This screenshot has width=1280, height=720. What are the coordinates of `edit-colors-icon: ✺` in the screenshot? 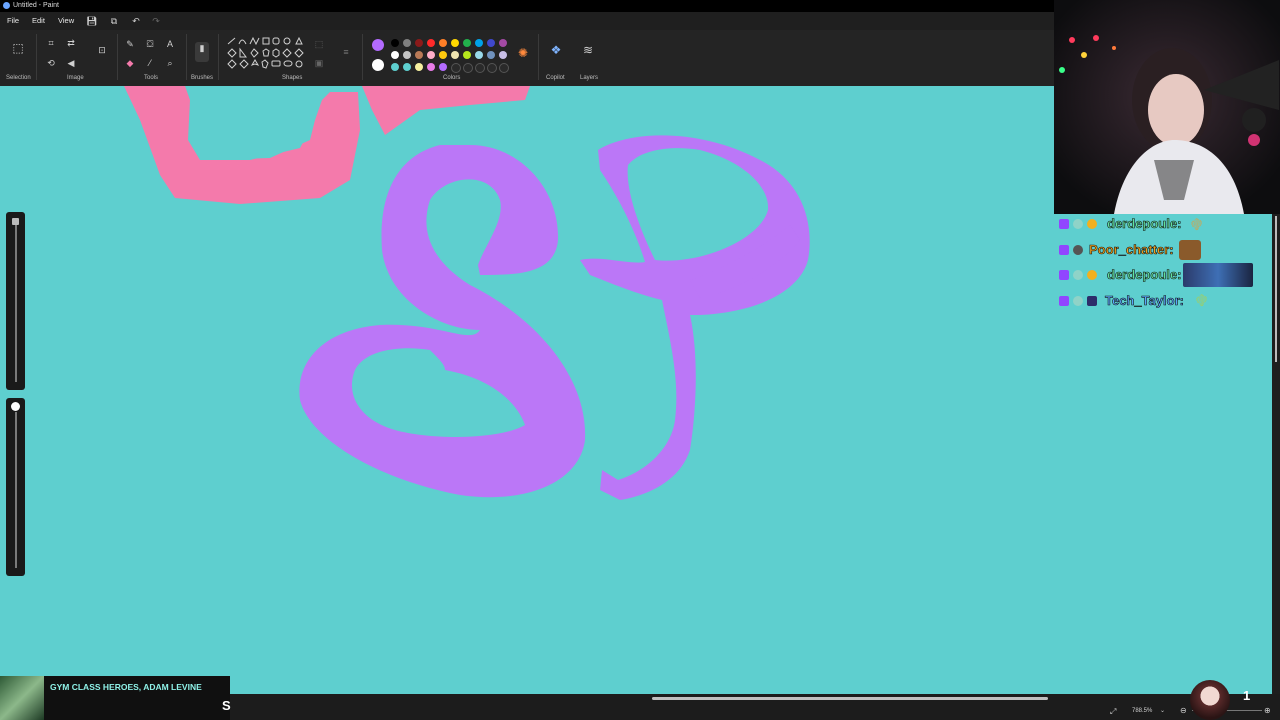 It's located at (523, 53).